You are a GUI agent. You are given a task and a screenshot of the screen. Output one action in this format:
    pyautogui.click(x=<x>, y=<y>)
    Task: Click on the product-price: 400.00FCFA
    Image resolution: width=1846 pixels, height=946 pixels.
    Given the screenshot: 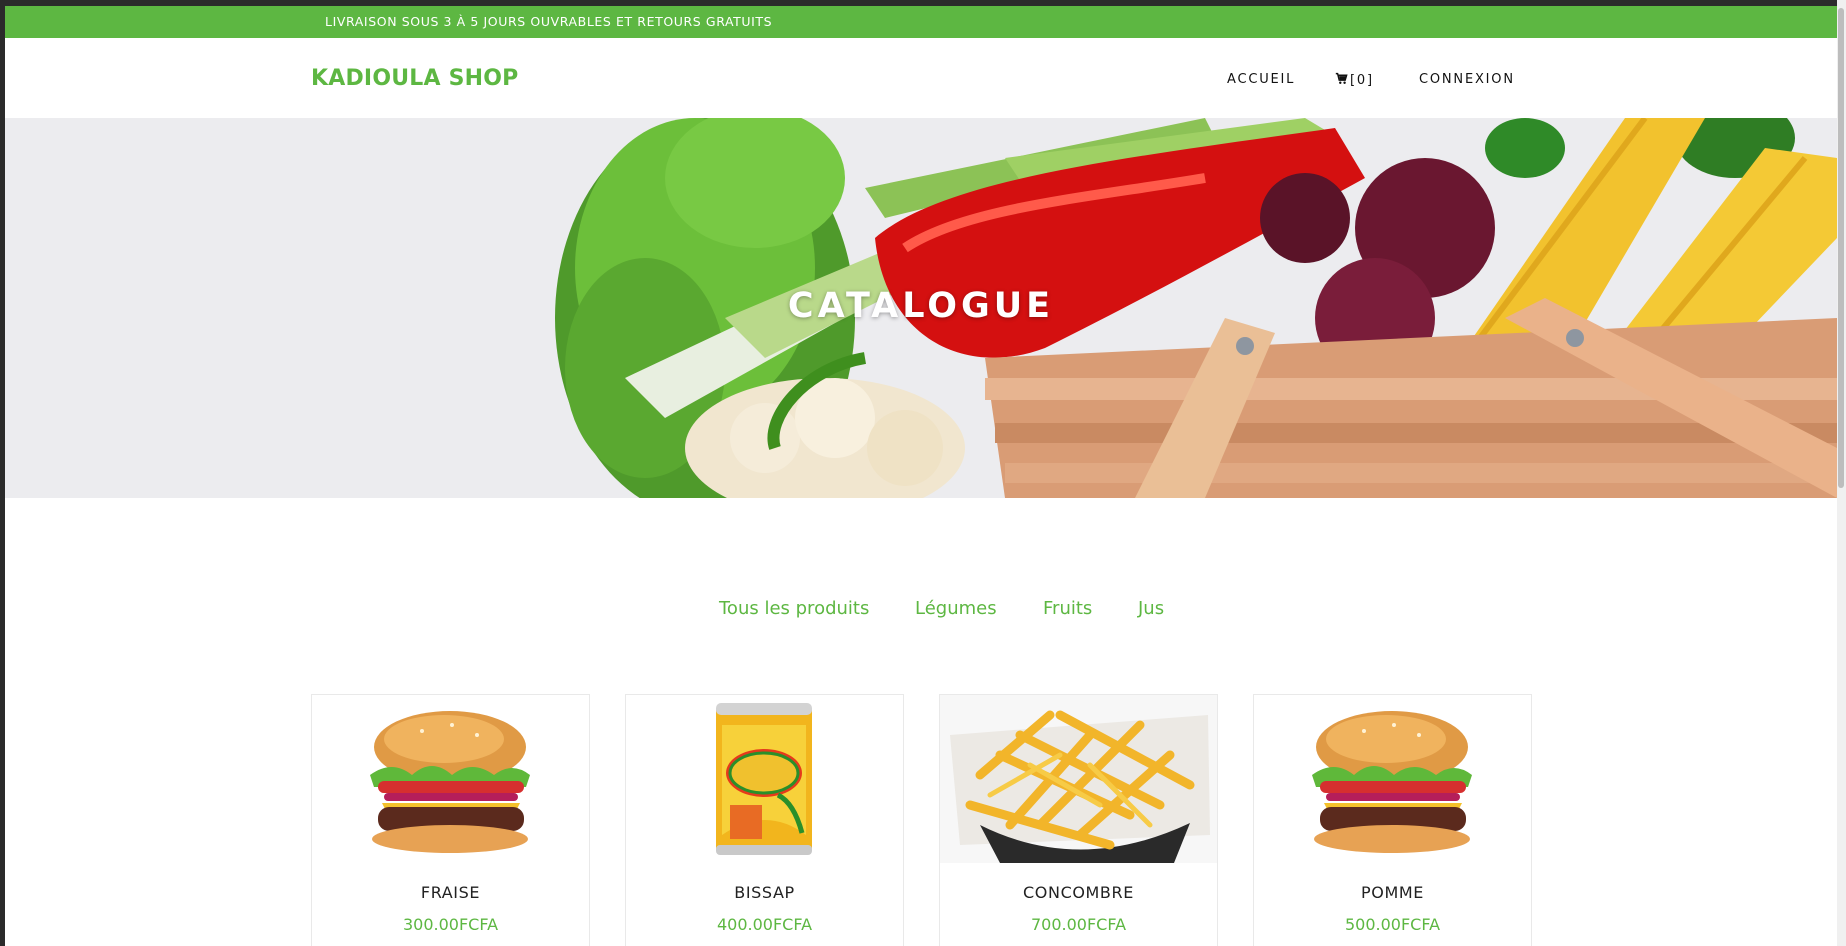 What is the action you would take?
    pyautogui.click(x=764, y=924)
    